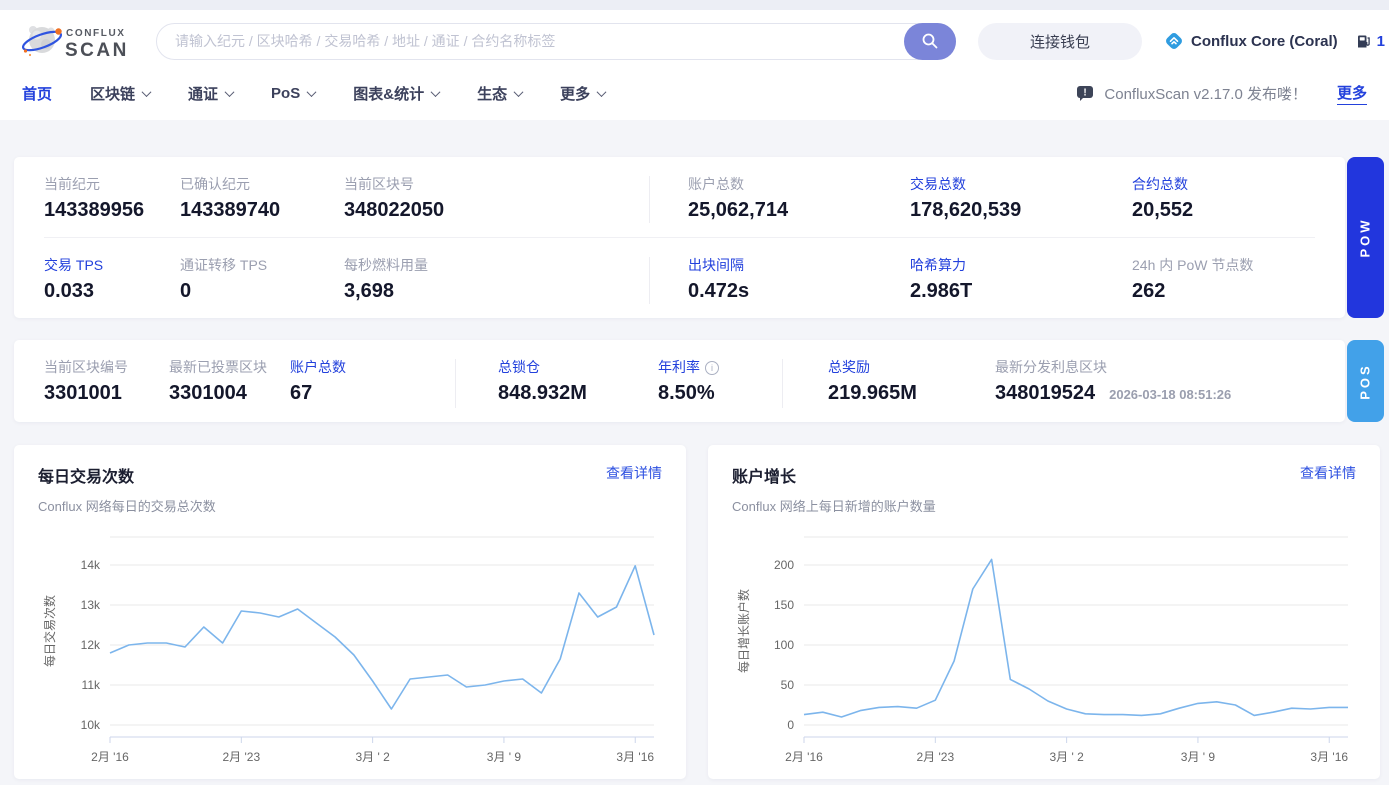 The height and width of the screenshot is (785, 1389). I want to click on stat-current-epoch: 当前纪元 143389956, so click(94, 198).